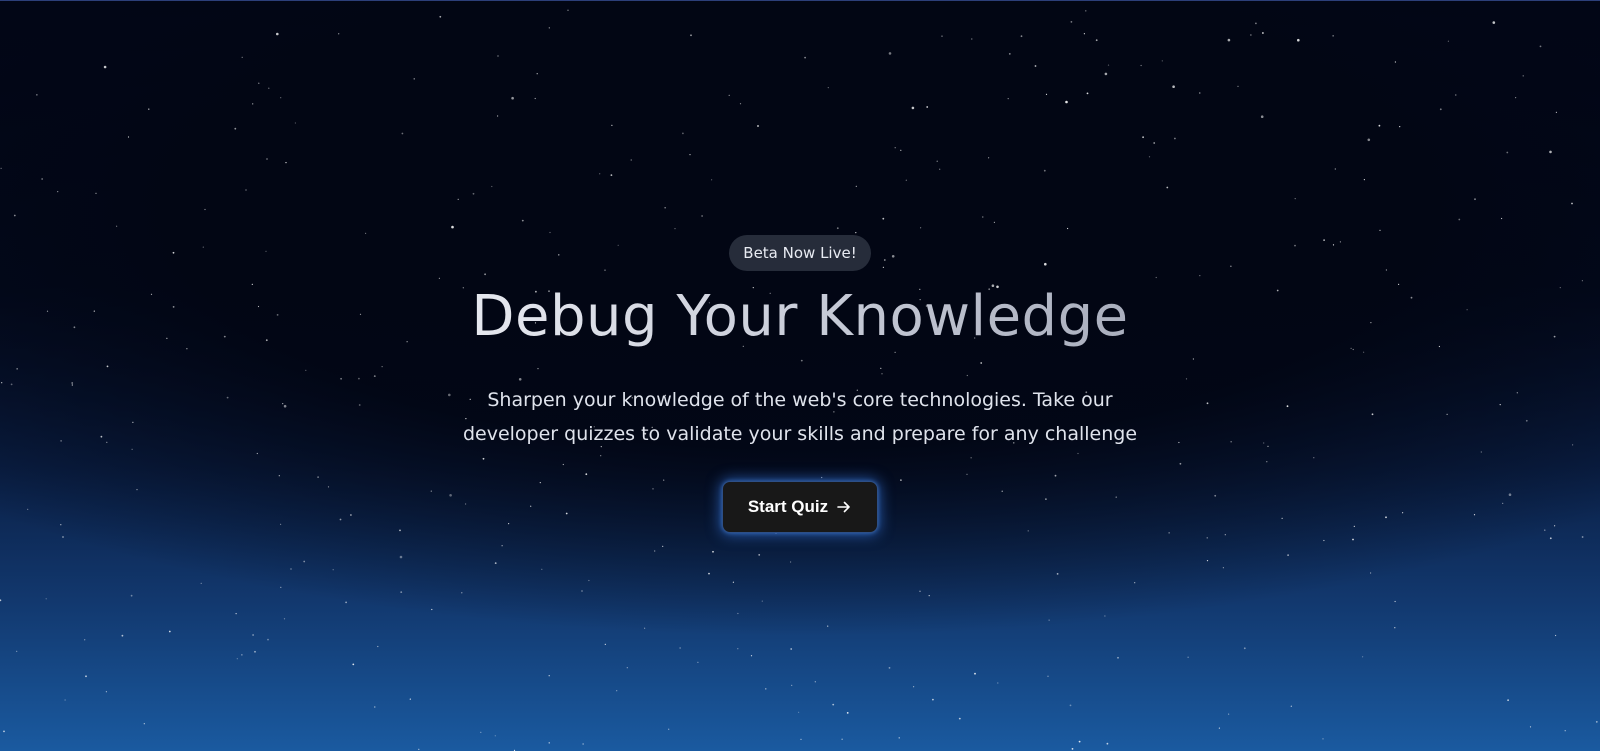  I want to click on start-quiz-button: Start Quiz, so click(800, 507).